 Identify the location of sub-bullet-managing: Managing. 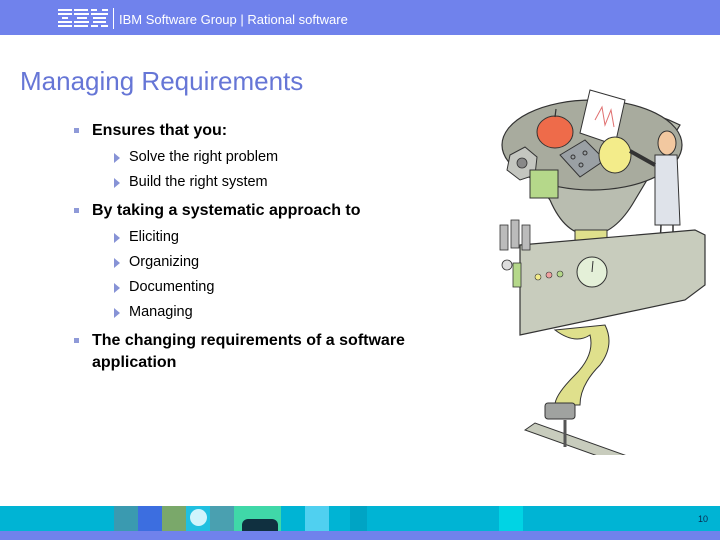
(153, 312).